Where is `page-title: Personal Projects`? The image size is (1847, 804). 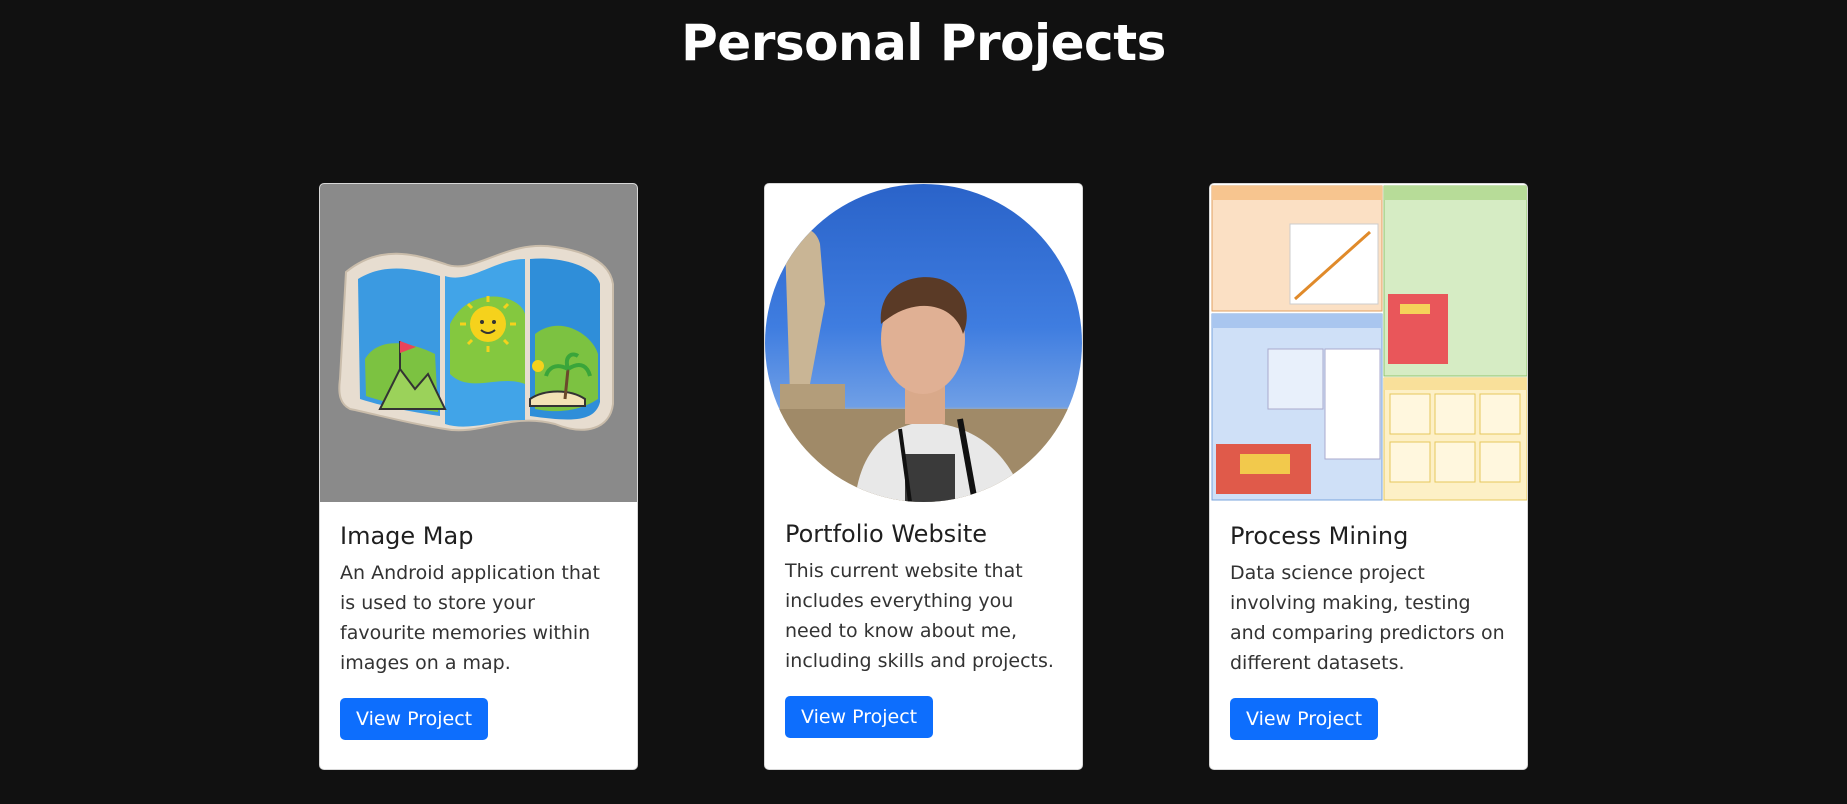
page-title: Personal Projects is located at coordinates (923, 43).